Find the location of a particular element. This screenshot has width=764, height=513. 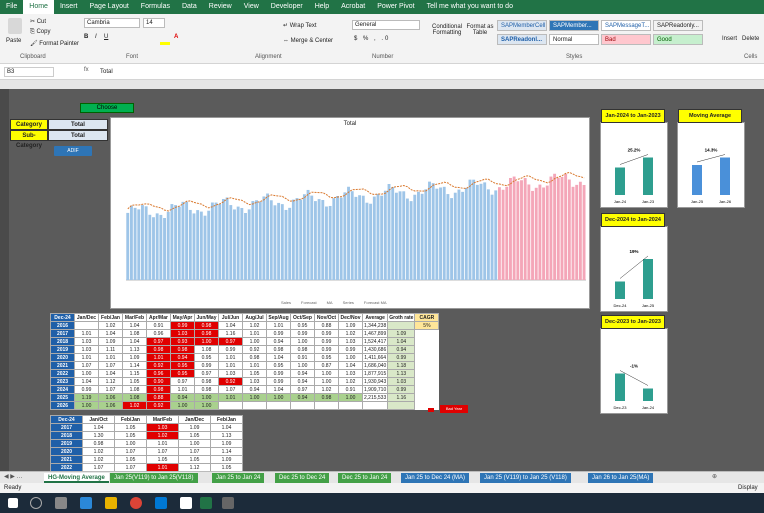

ratio-growth: 1.03 is located at coordinates (401, 381).